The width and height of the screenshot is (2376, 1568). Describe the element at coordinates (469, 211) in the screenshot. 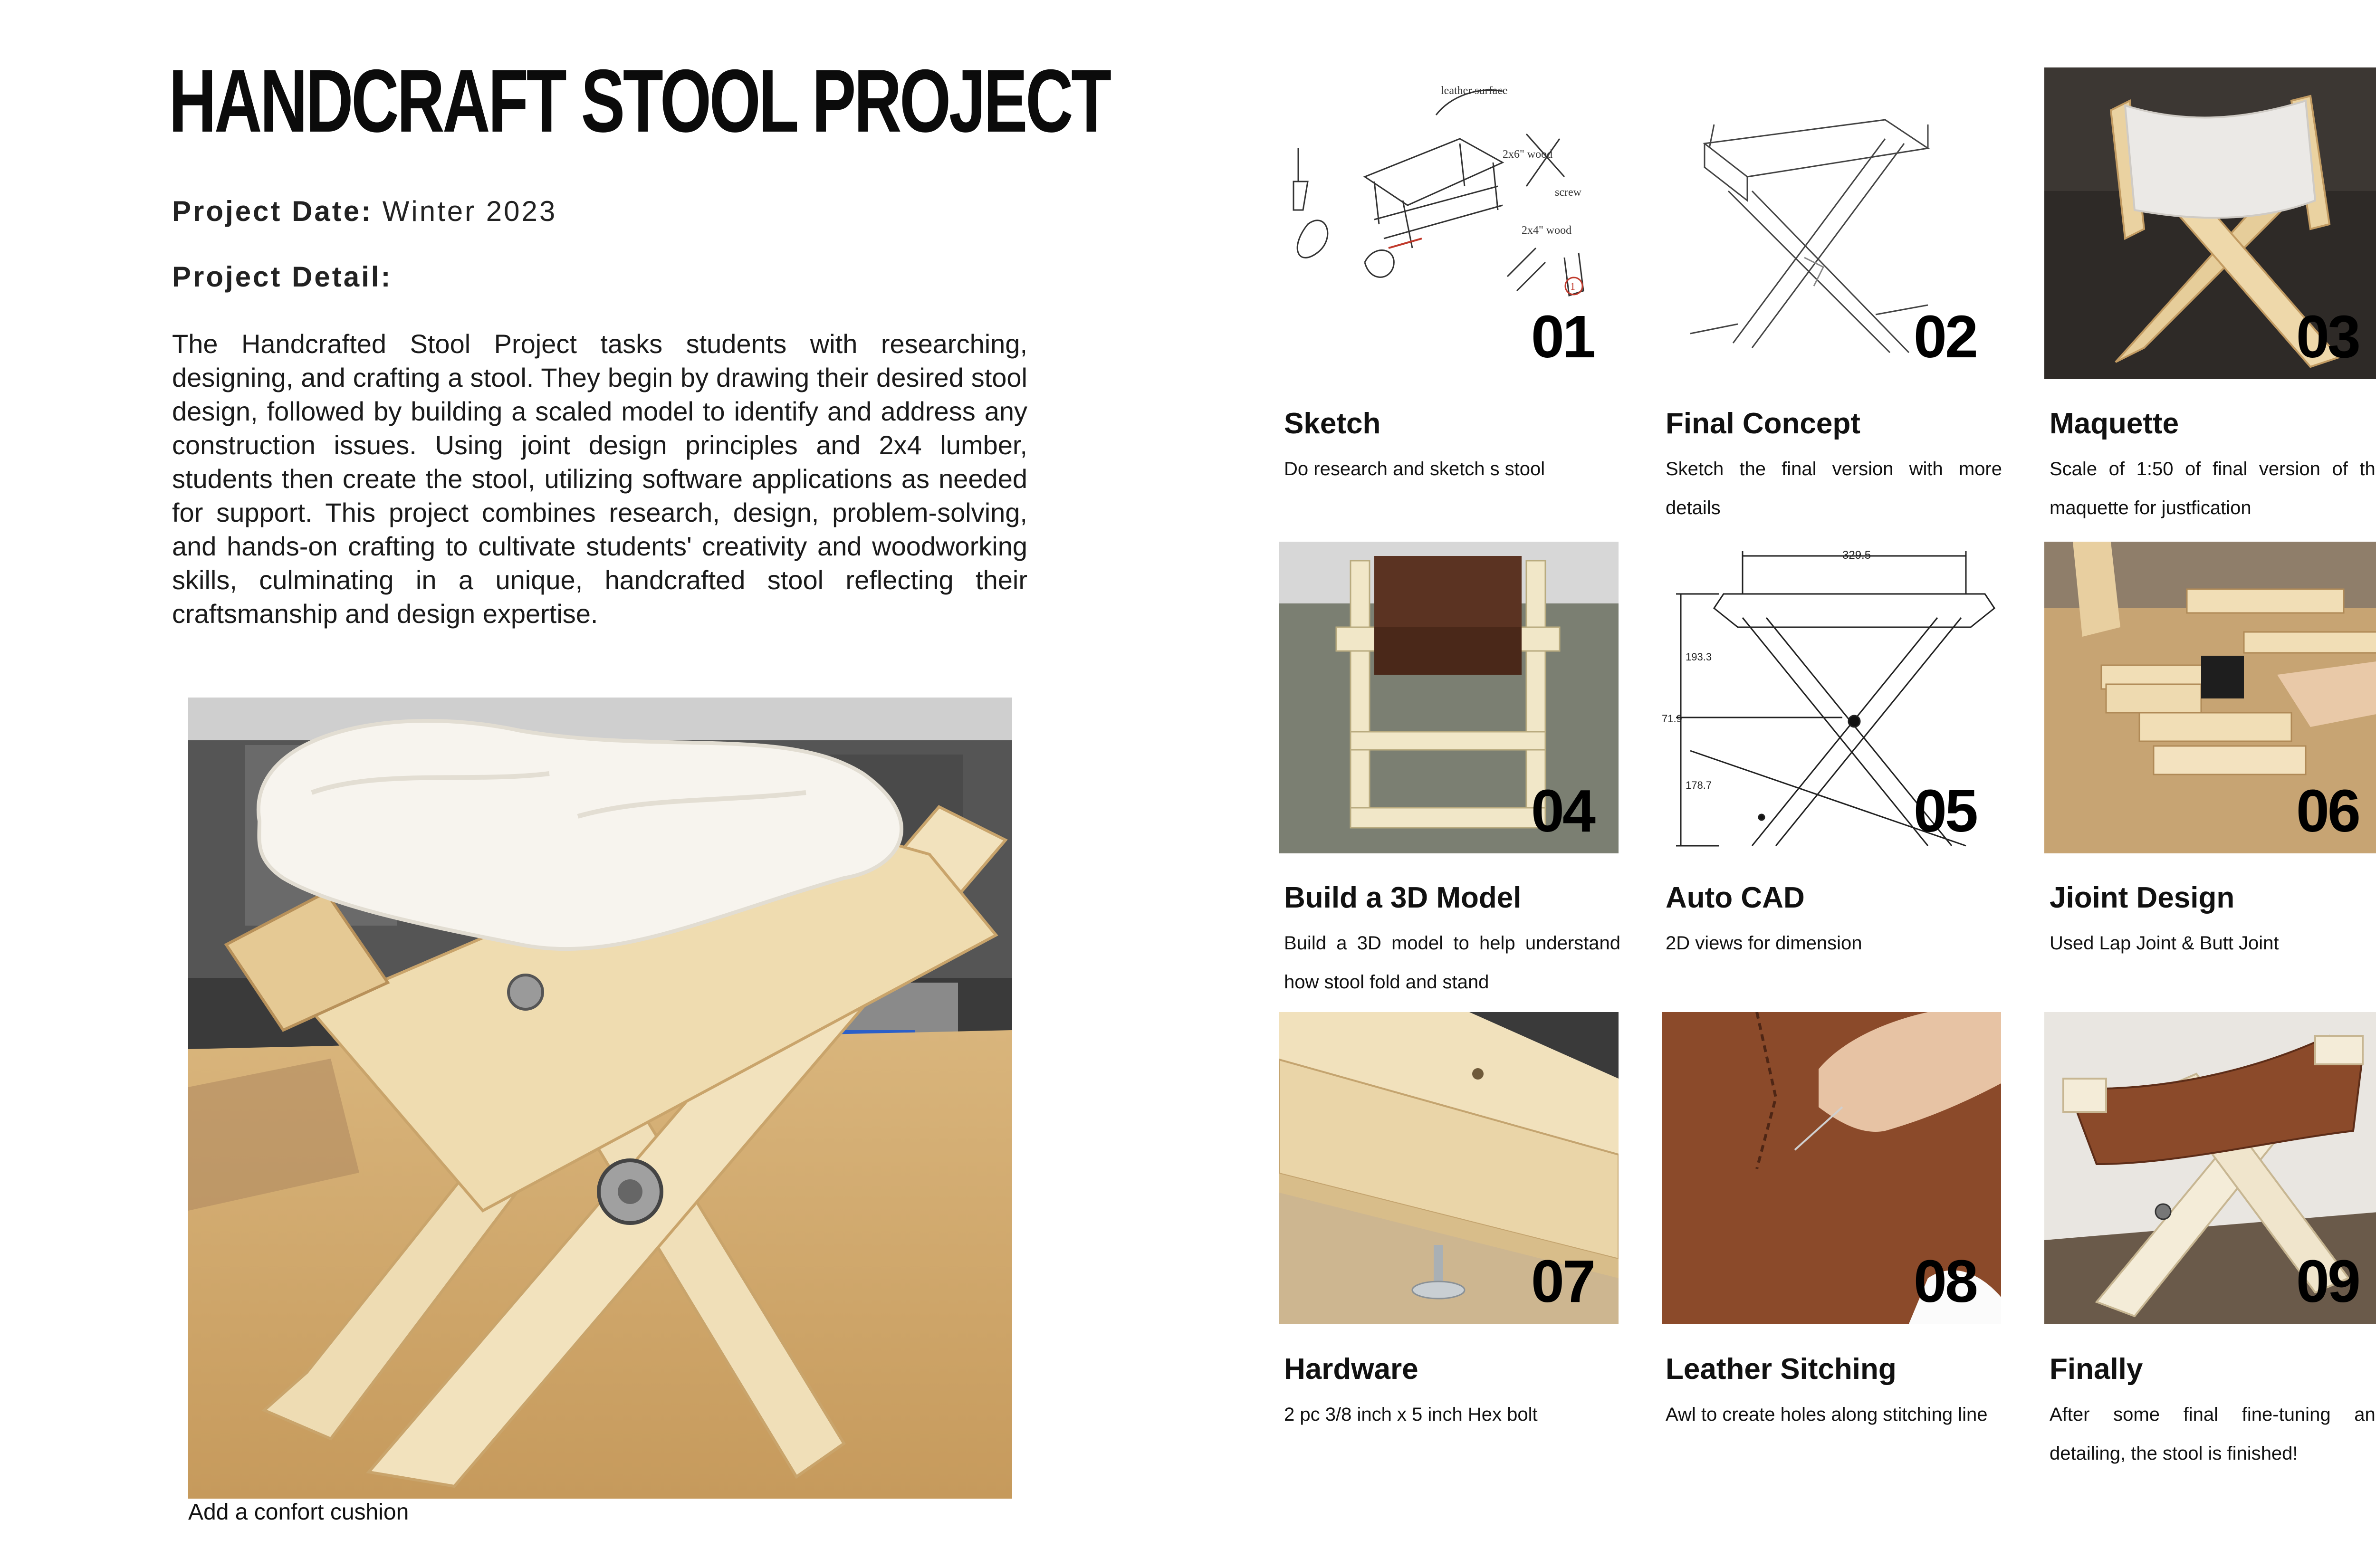

I see `project-date-value: Winter 2023` at that location.